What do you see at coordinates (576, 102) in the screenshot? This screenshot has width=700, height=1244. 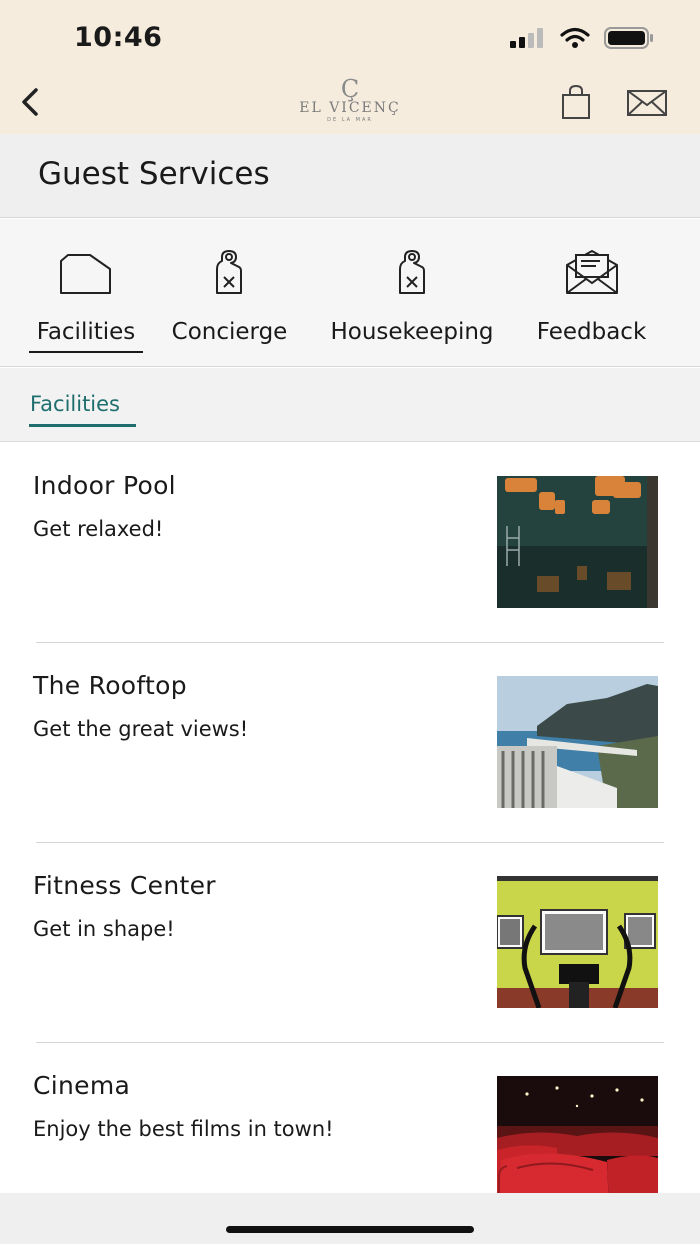 I see `shopping-bag-icon` at bounding box center [576, 102].